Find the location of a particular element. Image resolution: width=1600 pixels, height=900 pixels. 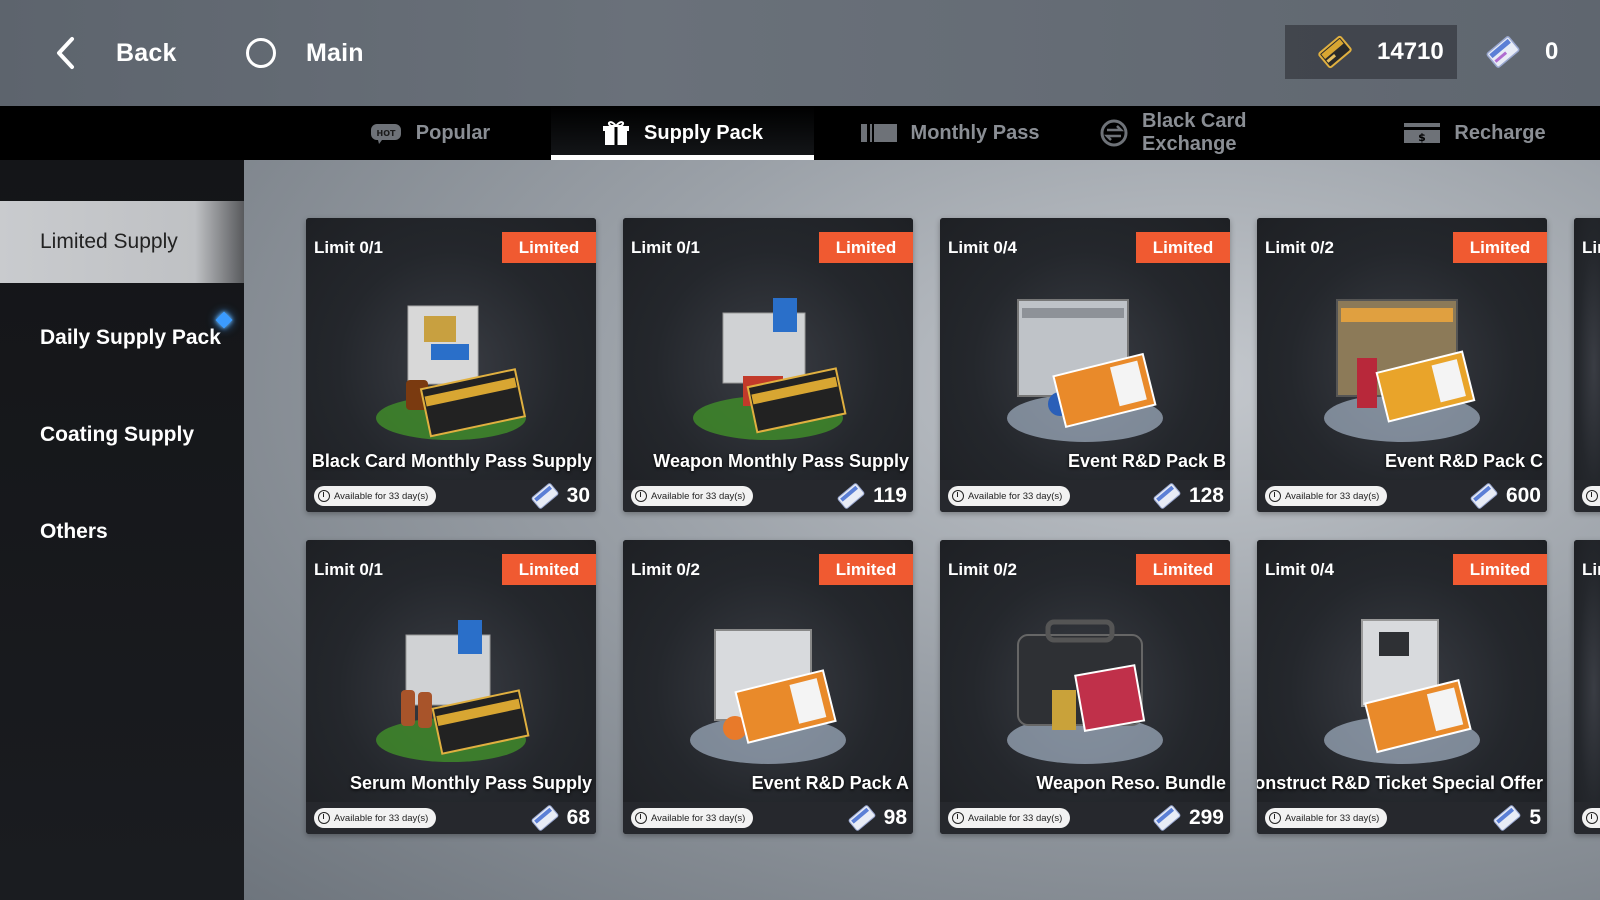

sidebar-item-daily-supply-pack: Daily Supply Pack is located at coordinates (122, 338).